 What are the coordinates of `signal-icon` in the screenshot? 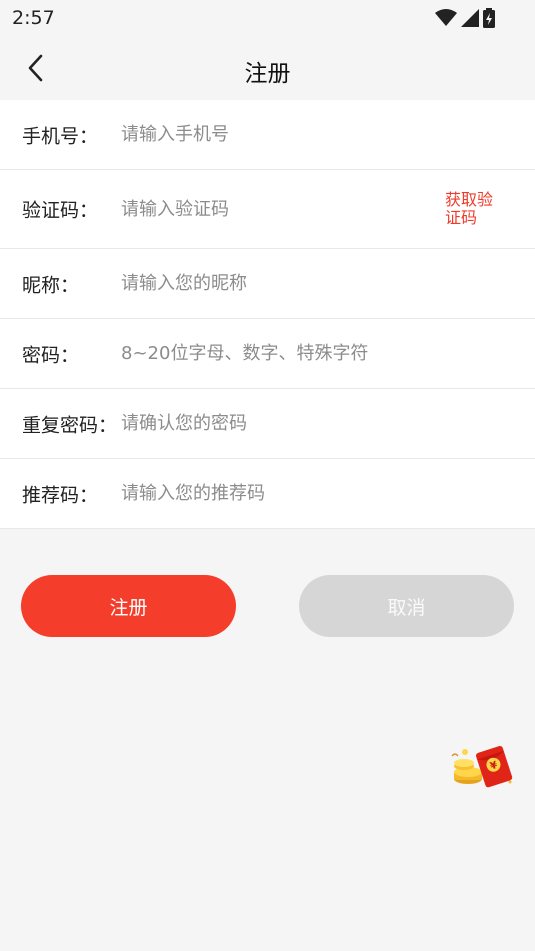 It's located at (470, 18).